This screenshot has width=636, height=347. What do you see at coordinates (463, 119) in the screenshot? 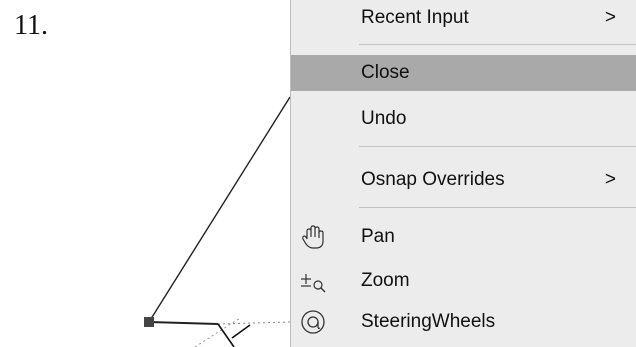
I see `menu-item-undo: Undo` at bounding box center [463, 119].